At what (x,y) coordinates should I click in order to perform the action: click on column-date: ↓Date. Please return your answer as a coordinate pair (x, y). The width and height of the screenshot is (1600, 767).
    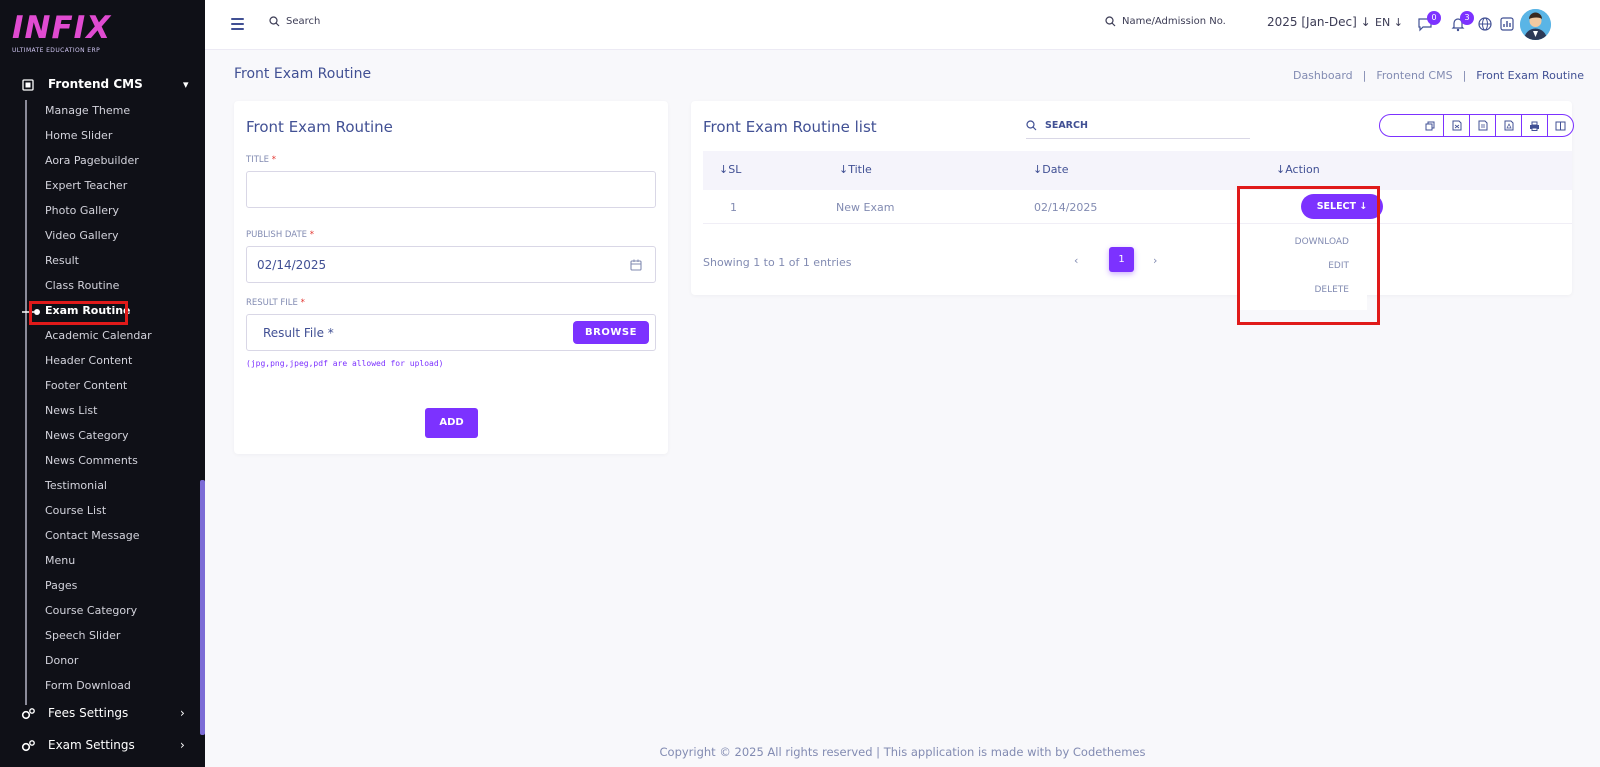
    Looking at the image, I should click on (1051, 169).